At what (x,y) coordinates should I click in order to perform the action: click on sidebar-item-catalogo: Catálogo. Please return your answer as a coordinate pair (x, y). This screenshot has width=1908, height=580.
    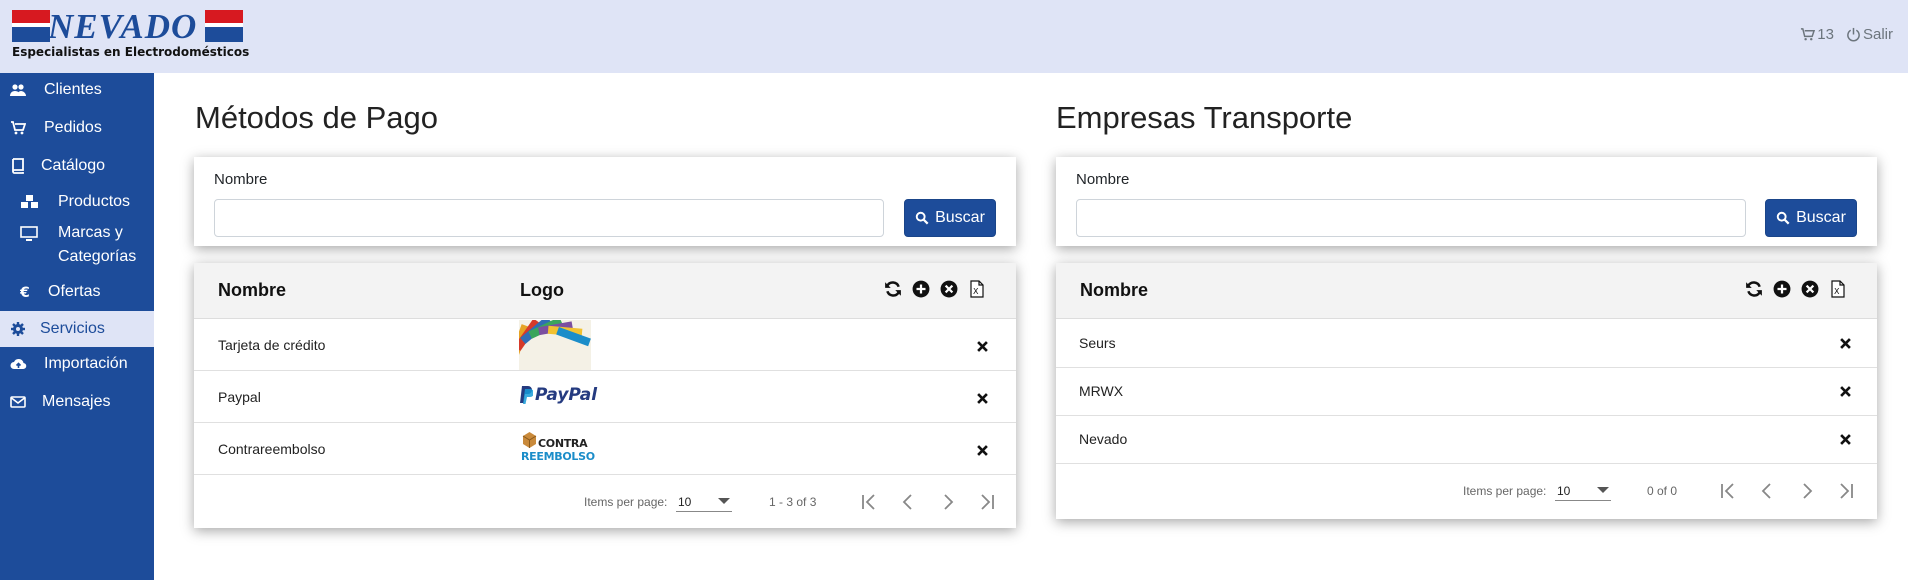
    Looking at the image, I should click on (77, 172).